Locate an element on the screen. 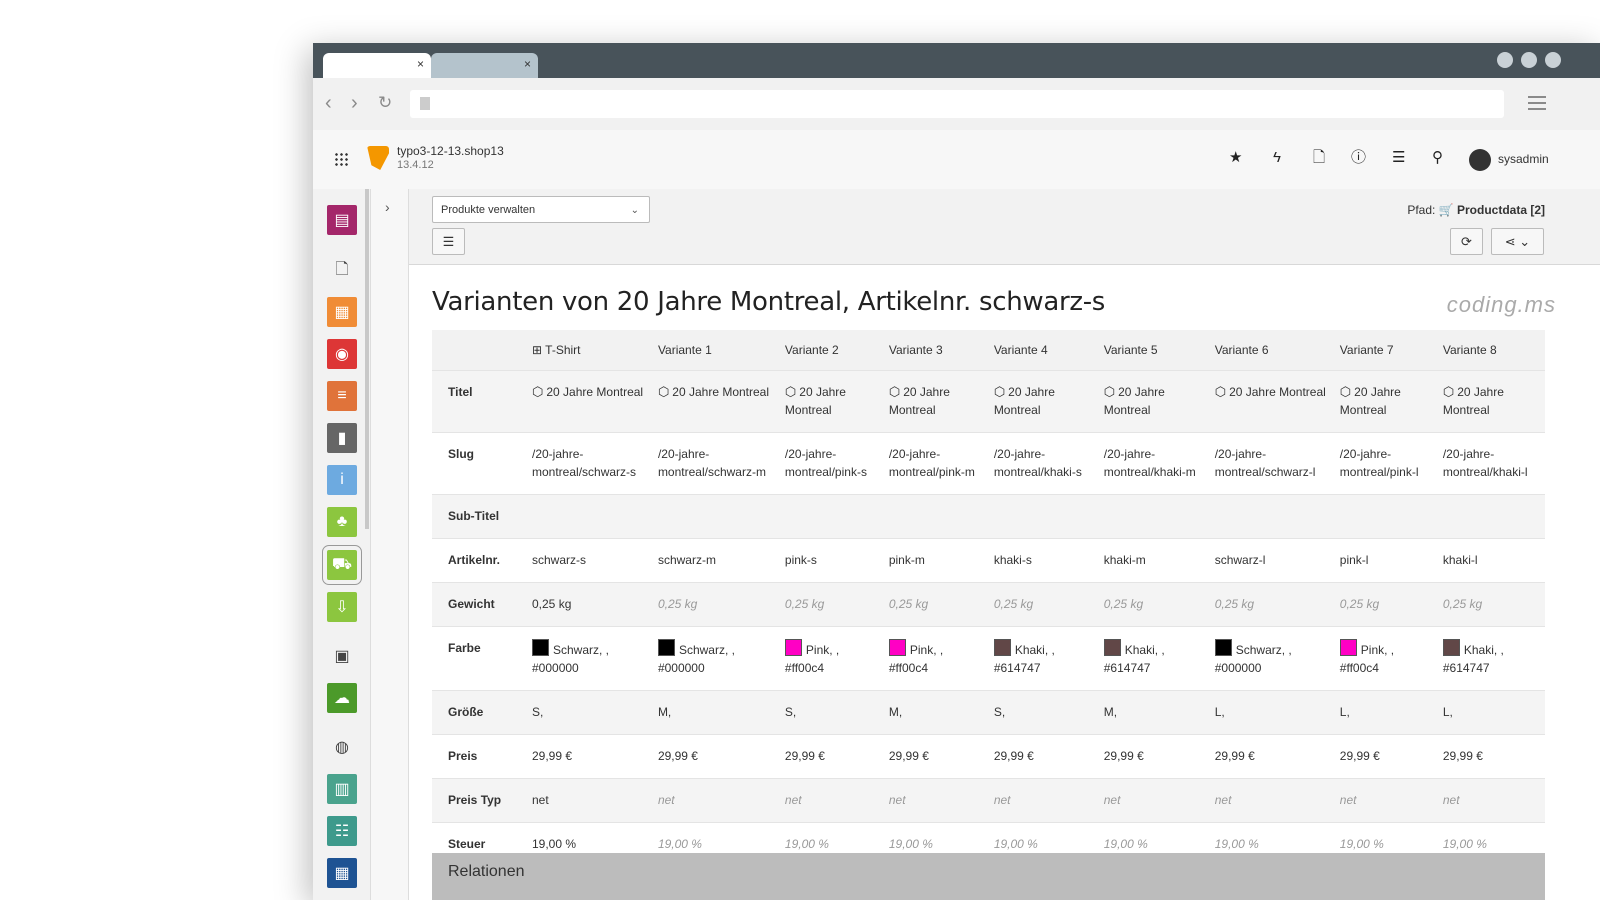 The height and width of the screenshot is (900, 1600). globe-icon: ◍ is located at coordinates (342, 747).